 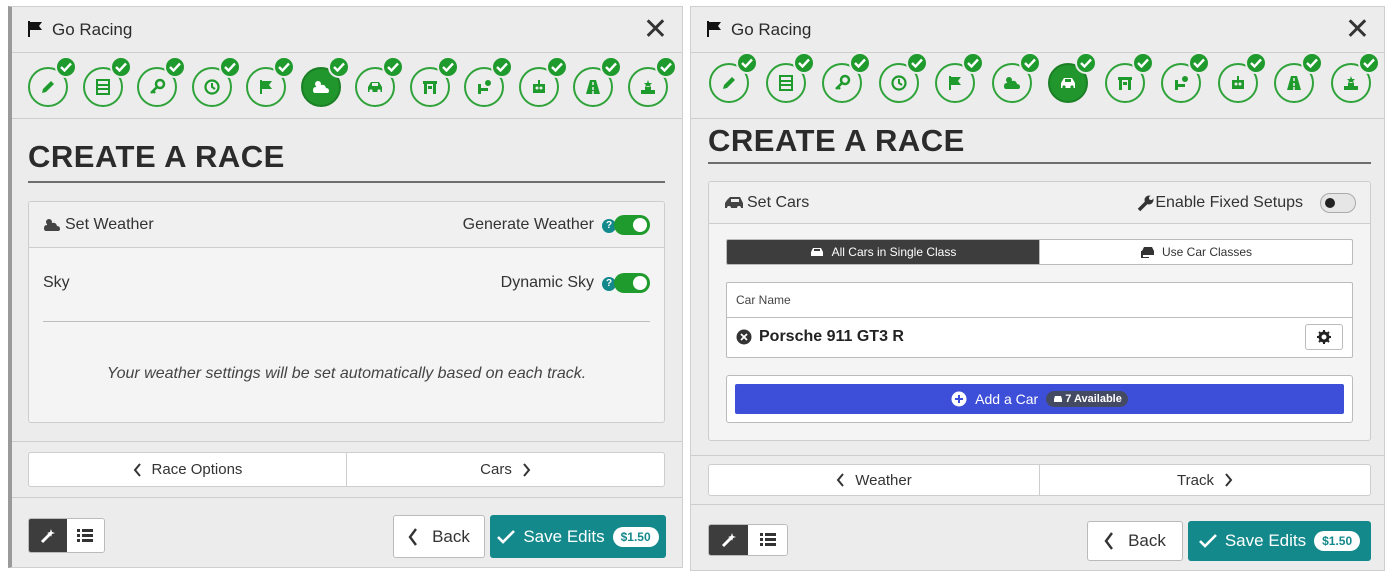 What do you see at coordinates (1229, 480) in the screenshot?
I see `chevron-right-icon` at bounding box center [1229, 480].